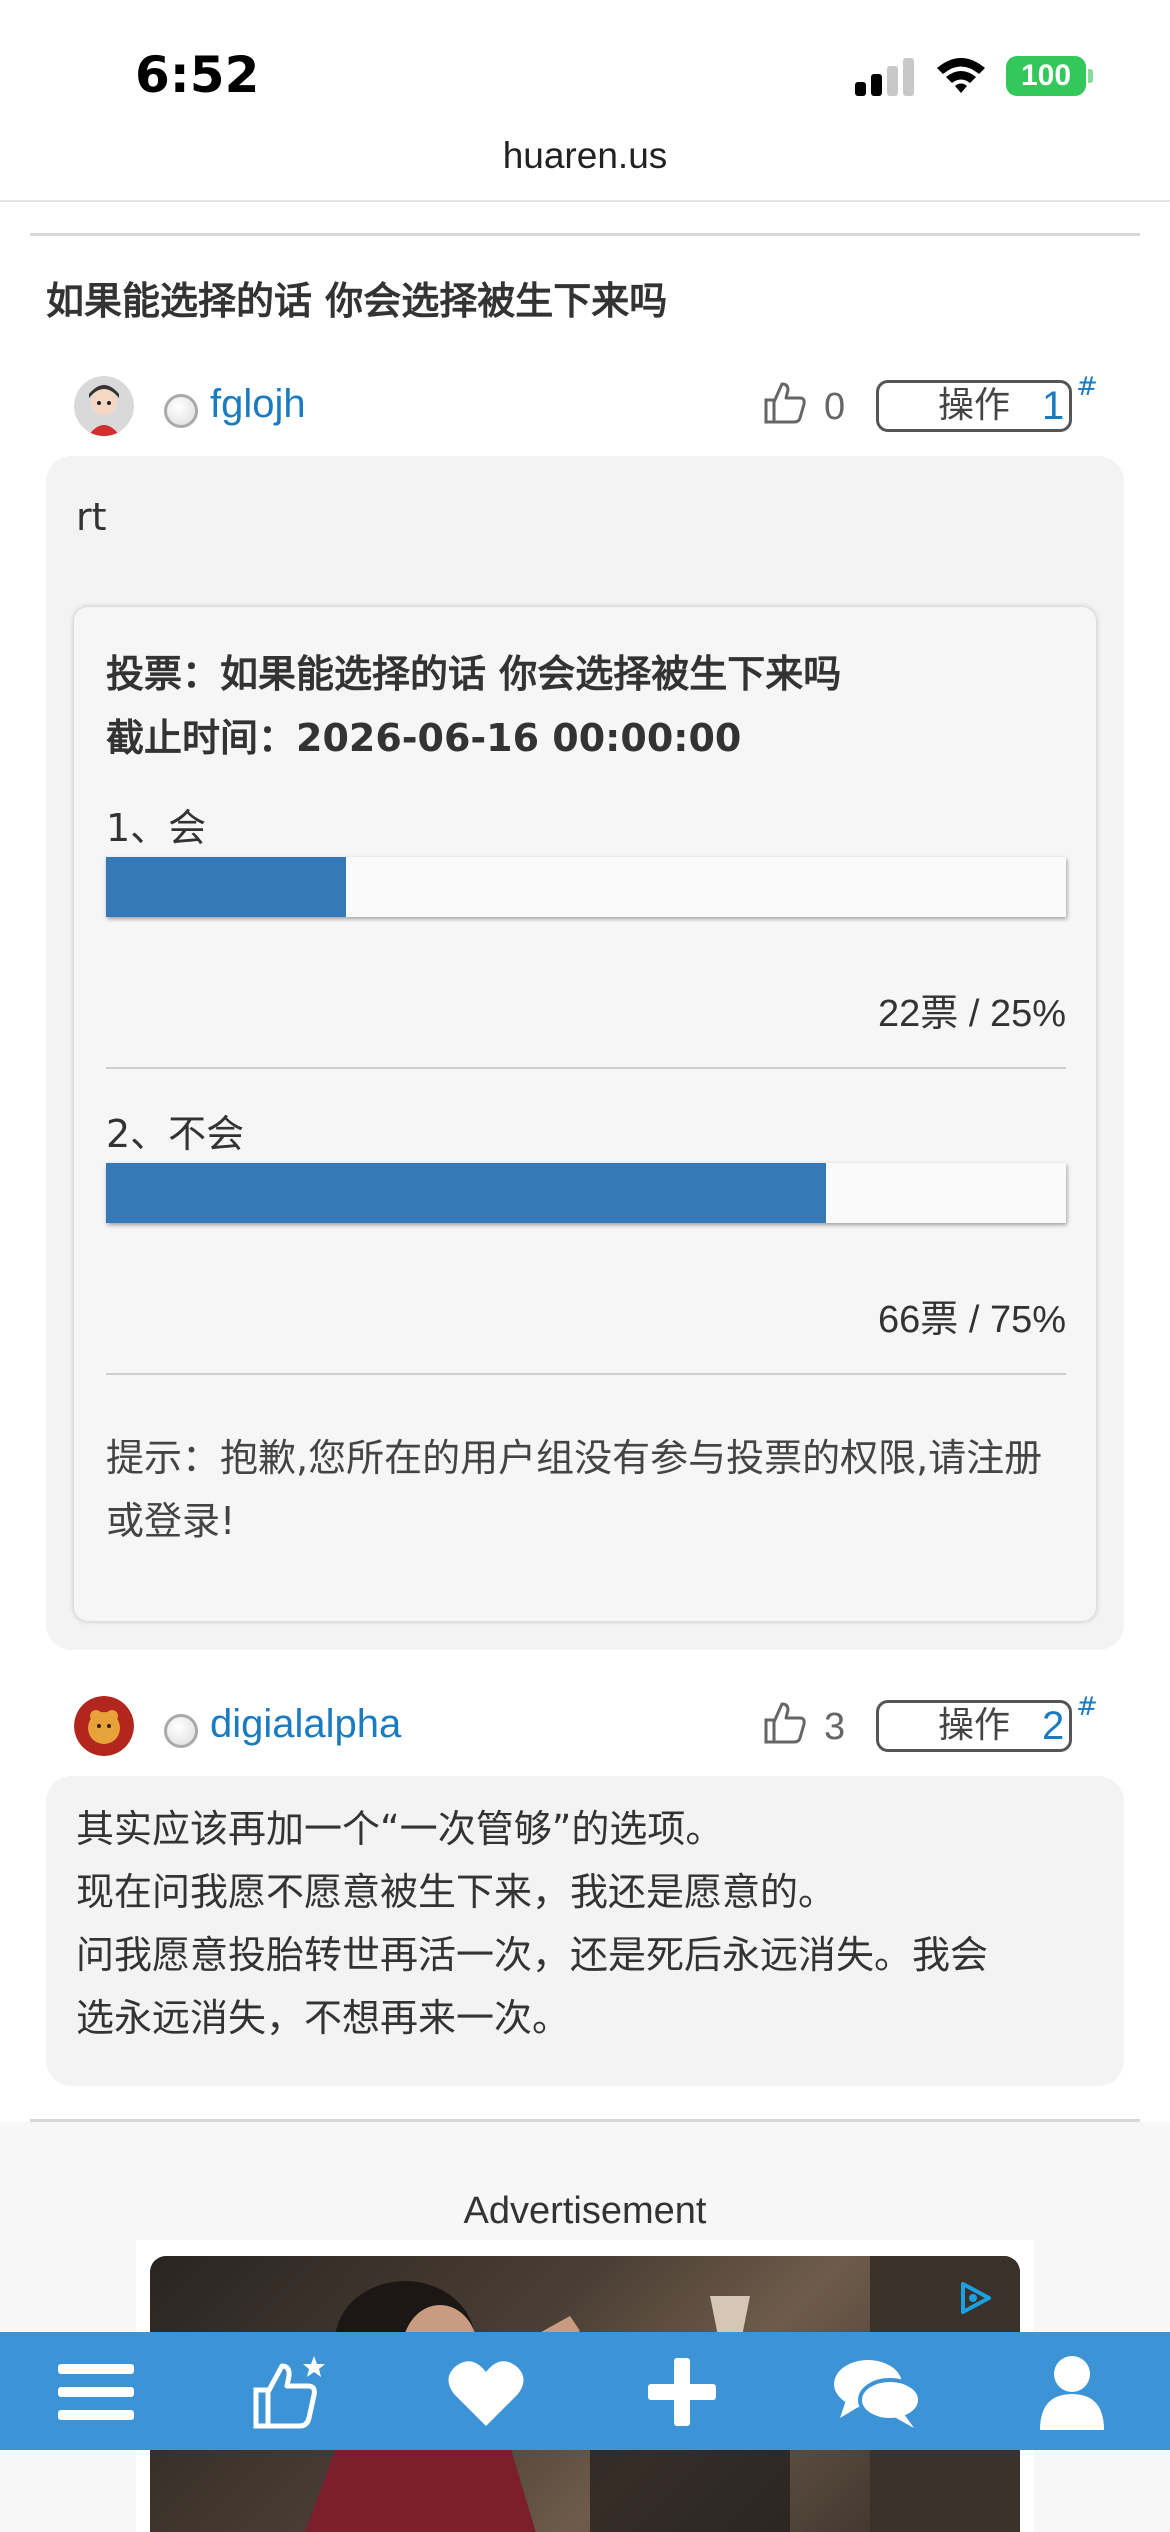 The width and height of the screenshot is (1170, 2532). What do you see at coordinates (292, 2392) in the screenshot?
I see `thumbs-up-star-icon` at bounding box center [292, 2392].